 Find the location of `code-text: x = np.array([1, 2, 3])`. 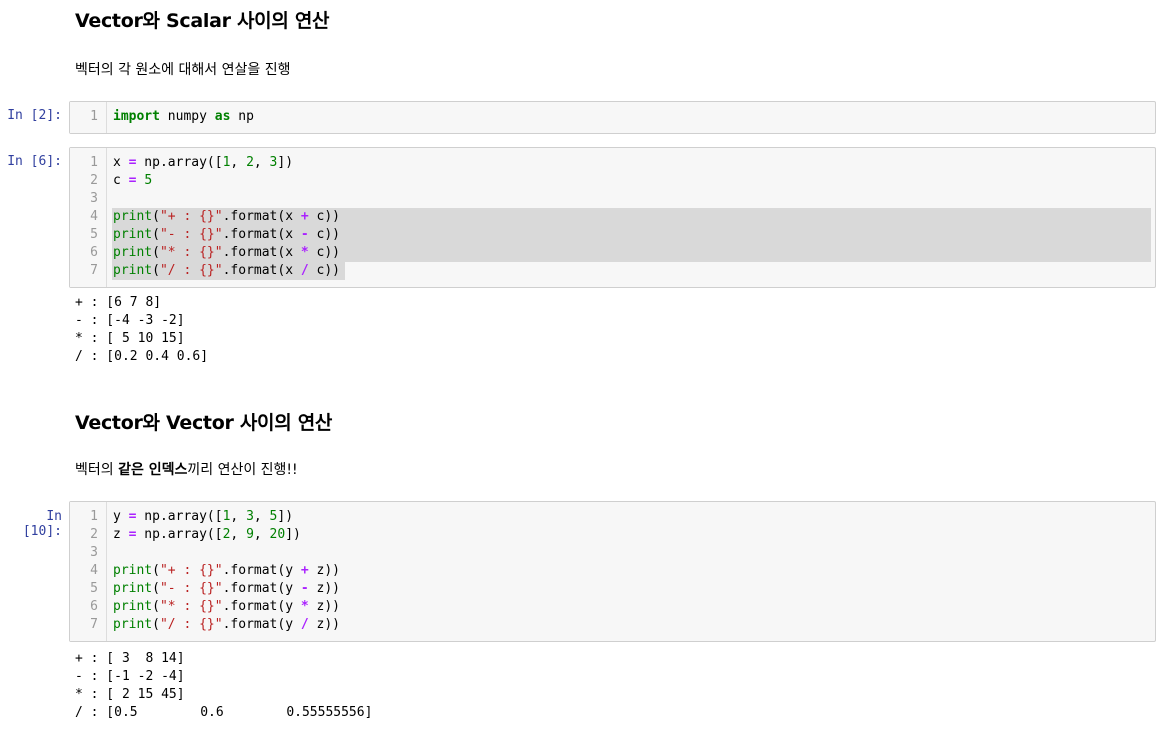

code-text: x = np.array([1, 2, 3]) is located at coordinates (203, 163).